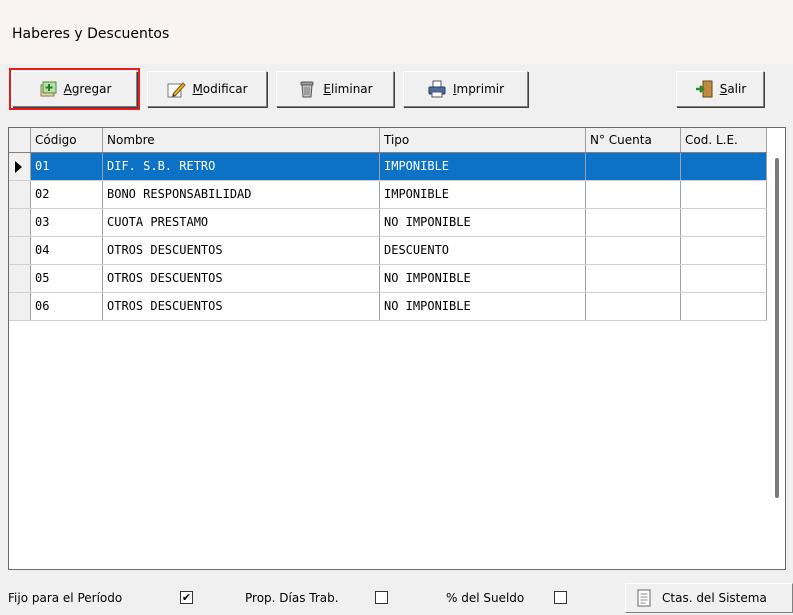  I want to click on pct-sueldo-label: % del Sueldo, so click(485, 598).